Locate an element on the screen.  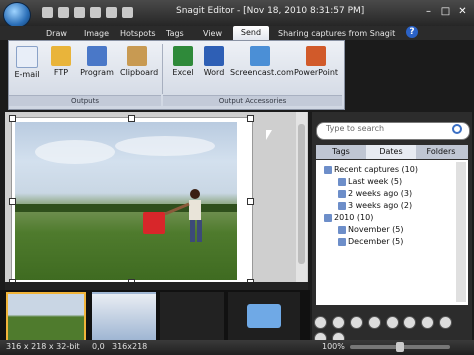
clipboard-button: Clipboard is located at coordinates (139, 61).